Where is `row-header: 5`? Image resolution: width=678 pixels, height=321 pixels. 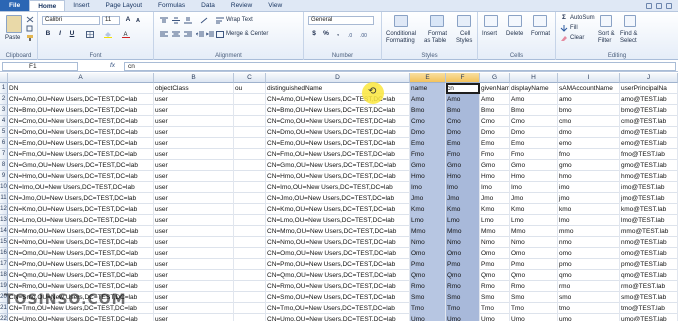 row-header: 5 is located at coordinates (4, 132).